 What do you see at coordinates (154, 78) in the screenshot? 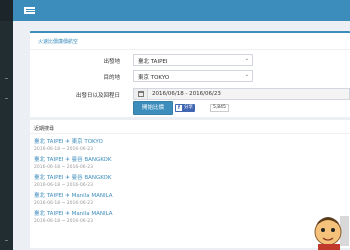
I see `destination-value: 東京 TOKYO` at bounding box center [154, 78].